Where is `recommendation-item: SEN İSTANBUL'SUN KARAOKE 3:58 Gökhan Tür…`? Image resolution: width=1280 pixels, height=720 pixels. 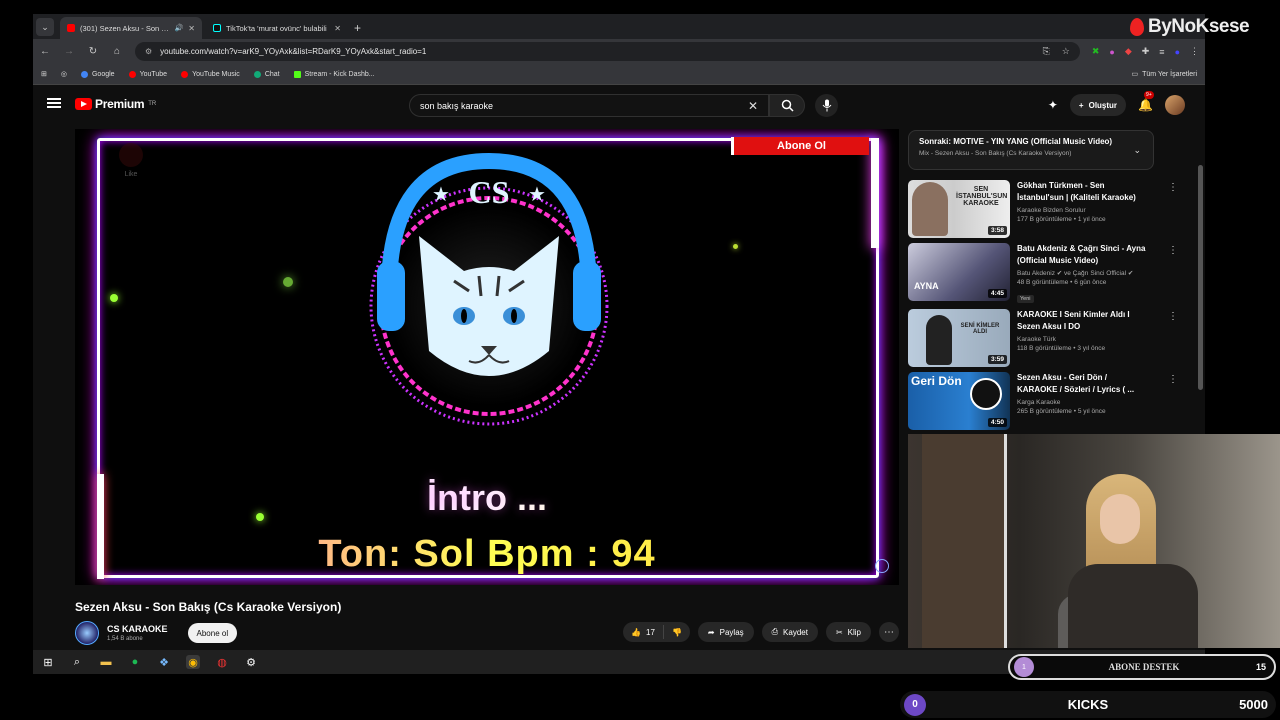
recommendation-item: SEN İSTANBUL'SUN KARAOKE 3:58 Gökhan Tür… is located at coordinates (1043, 209).